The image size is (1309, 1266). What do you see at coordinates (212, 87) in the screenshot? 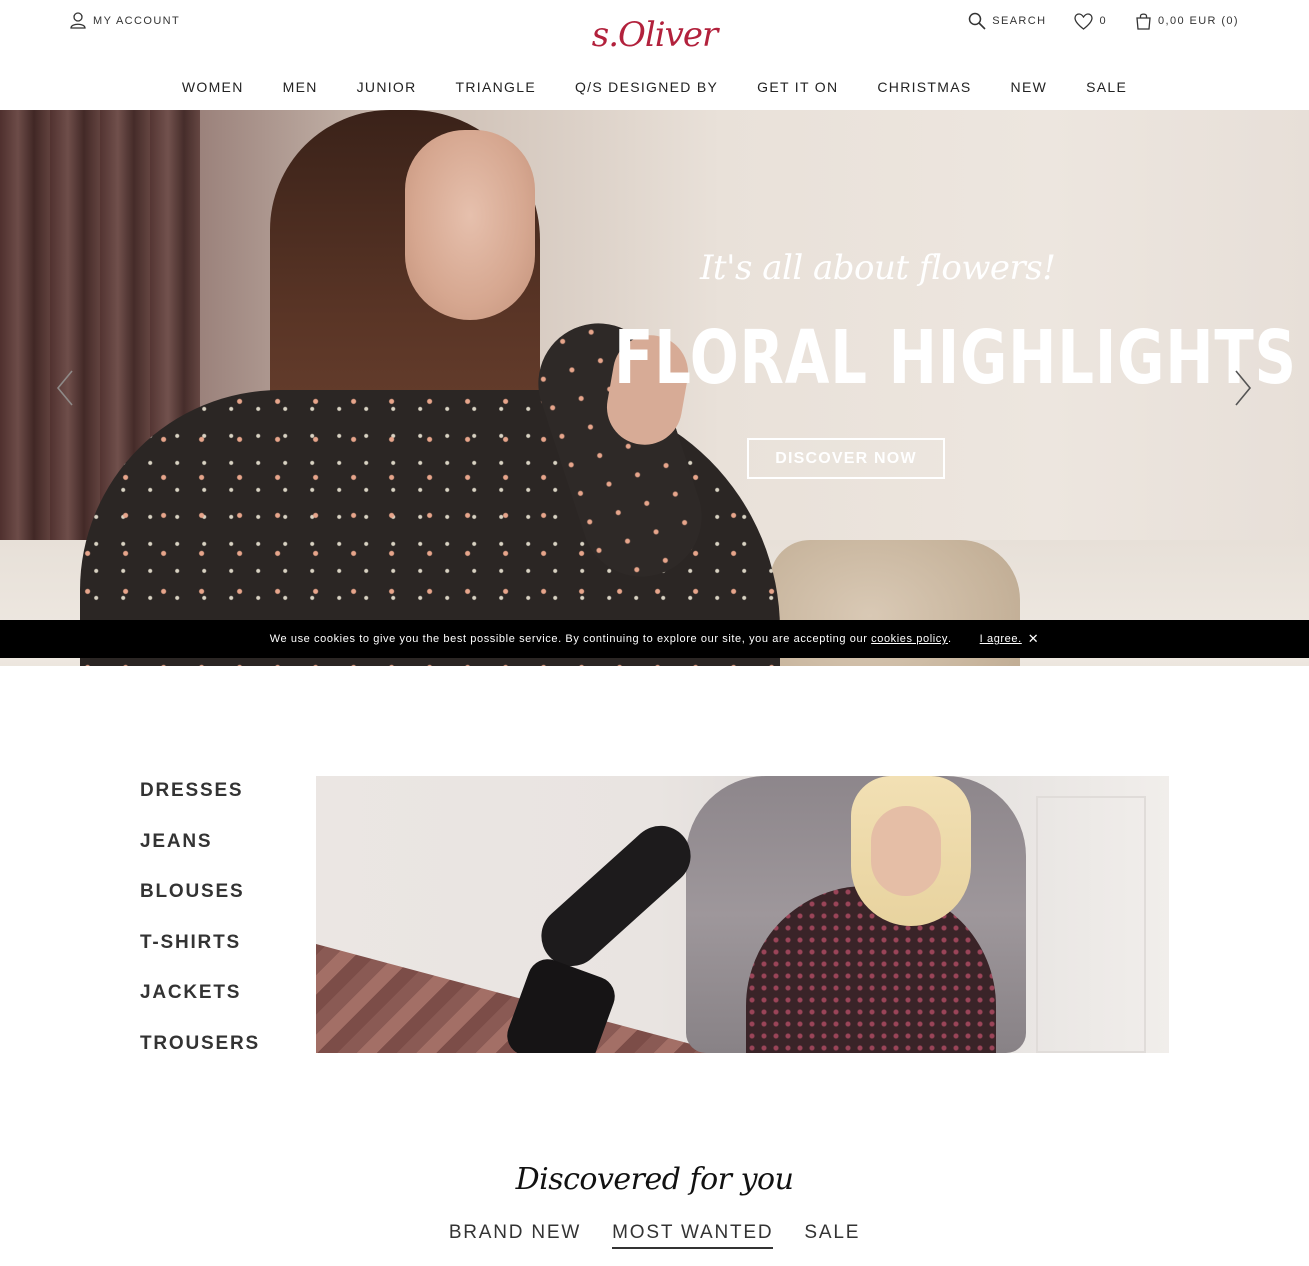
I see `nav-item-women: WOMEN` at bounding box center [212, 87].